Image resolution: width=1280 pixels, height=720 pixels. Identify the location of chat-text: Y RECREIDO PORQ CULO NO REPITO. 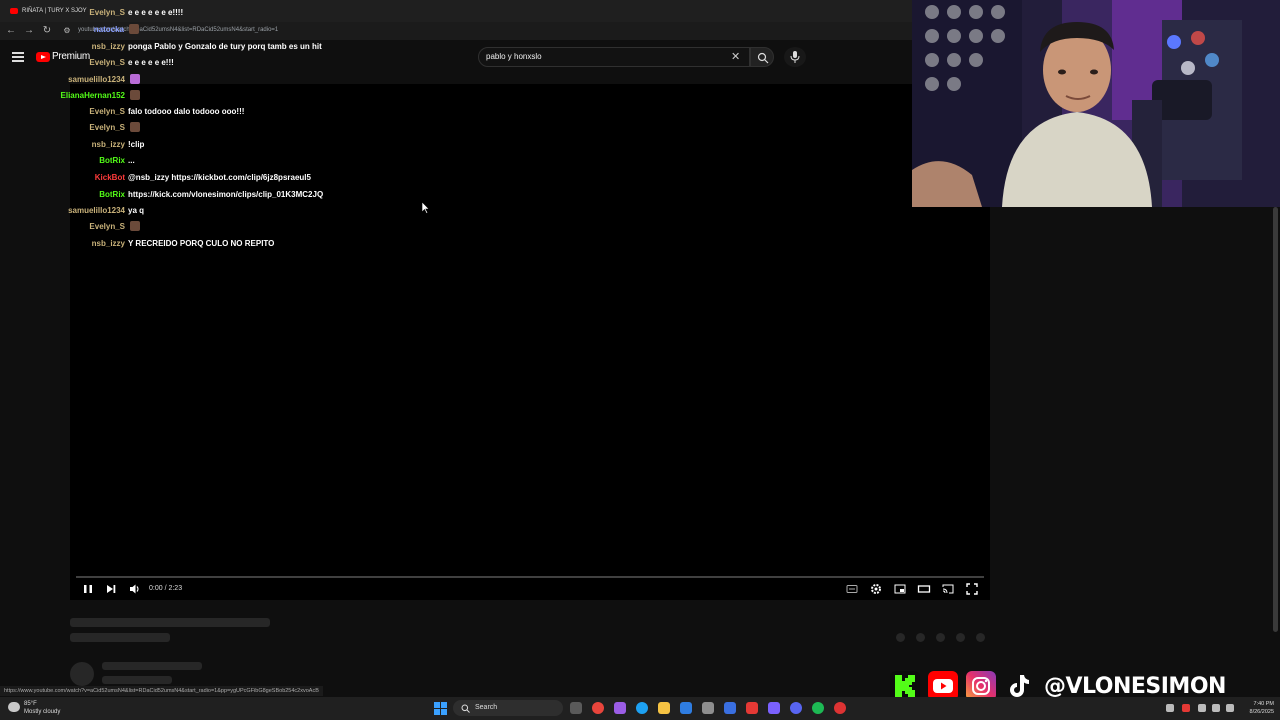
(201, 243).